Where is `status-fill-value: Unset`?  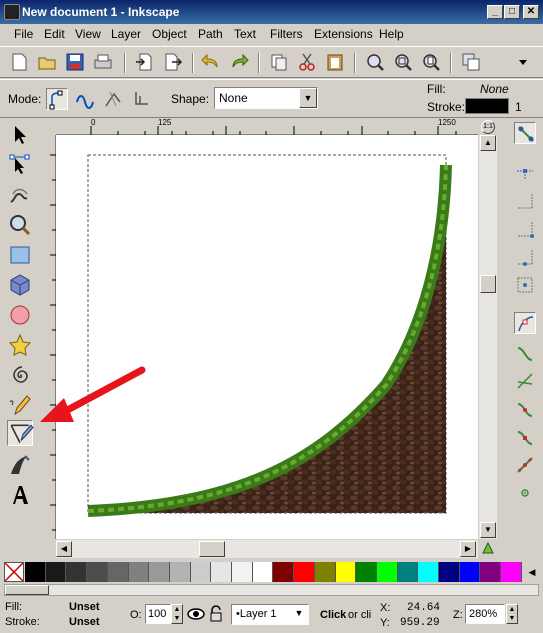 status-fill-value: Unset is located at coordinates (84, 607).